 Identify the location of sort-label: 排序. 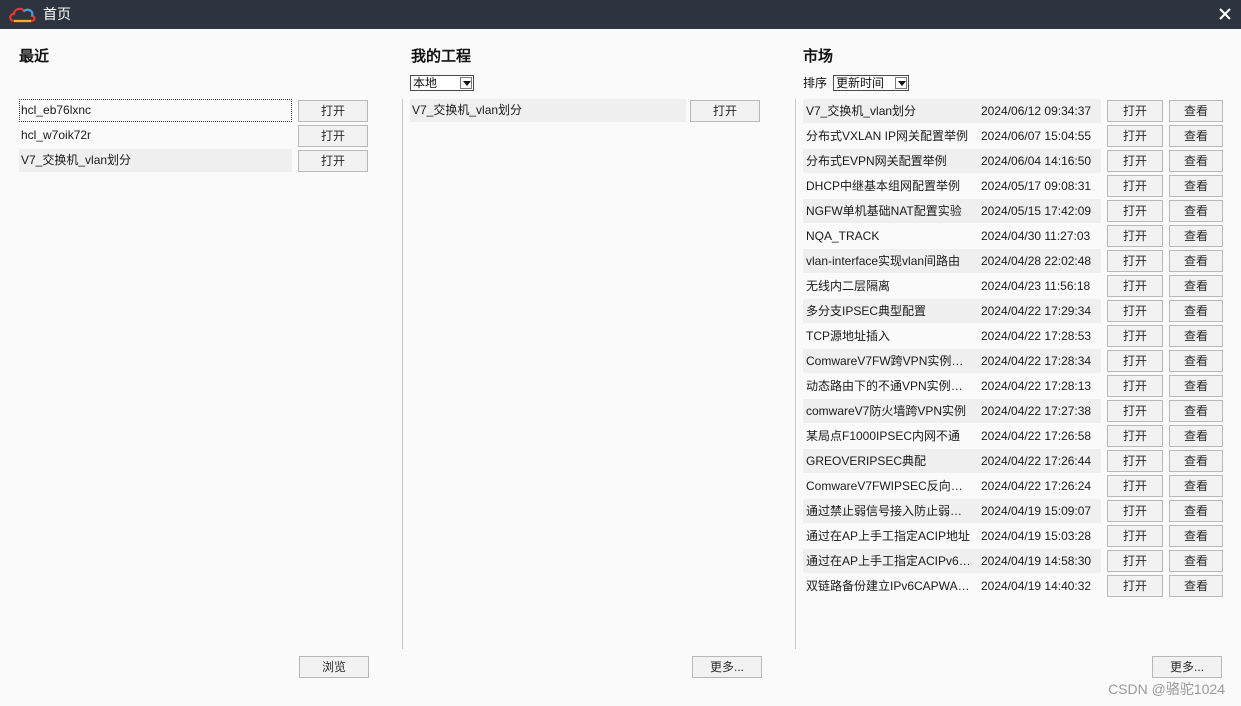
(815, 83).